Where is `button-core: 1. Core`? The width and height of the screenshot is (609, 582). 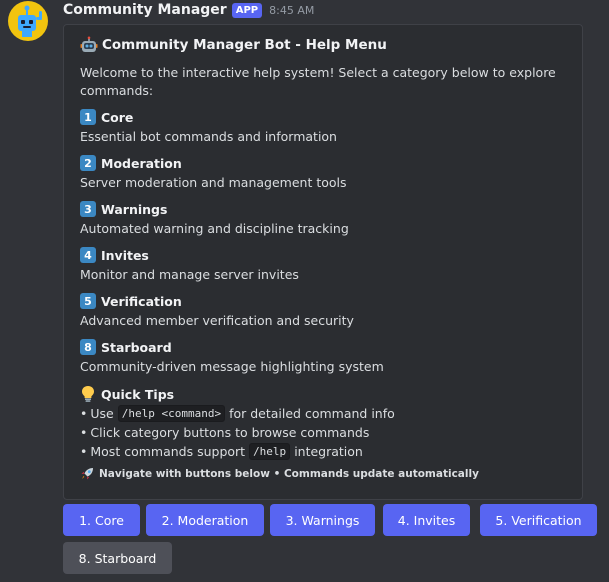 button-core: 1. Core is located at coordinates (101, 520).